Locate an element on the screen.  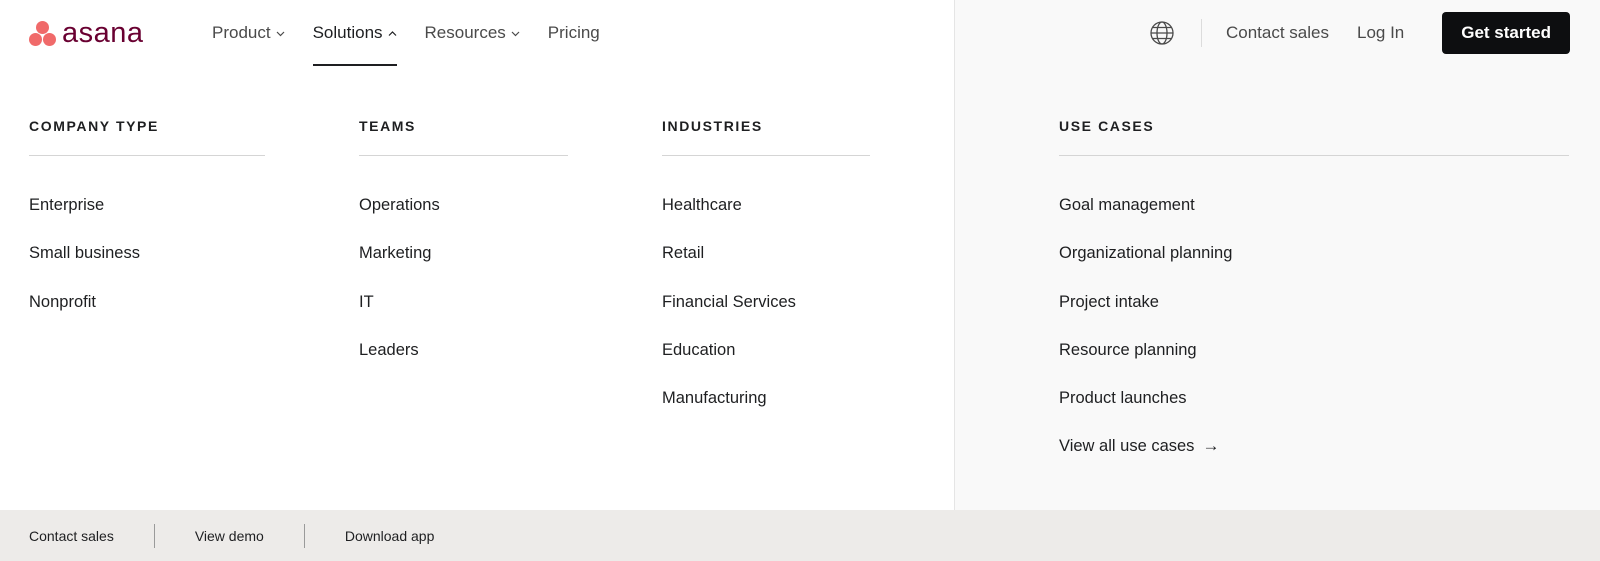
nav-product-label: Product is located at coordinates (241, 32).